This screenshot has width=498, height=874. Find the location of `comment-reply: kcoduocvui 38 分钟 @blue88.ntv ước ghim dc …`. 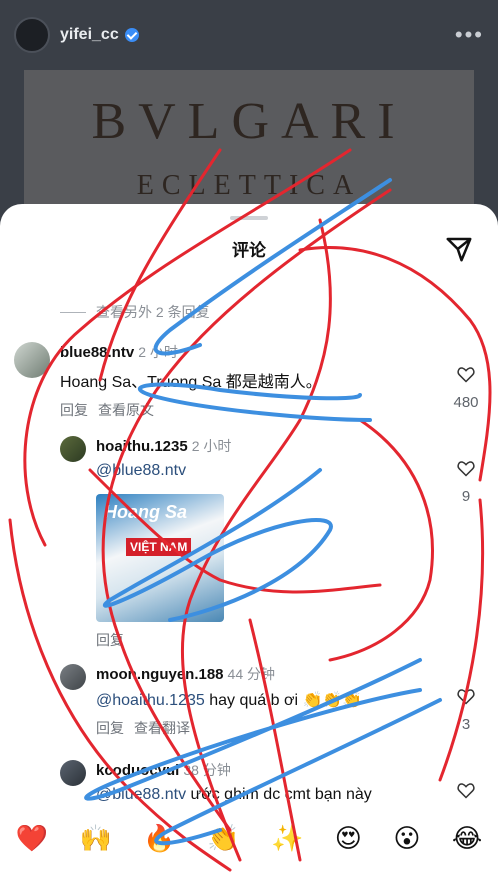

comment-reply: kcoduocvui 38 分钟 @blue88.ntv ước ghim dc … is located at coordinates (216, 782).